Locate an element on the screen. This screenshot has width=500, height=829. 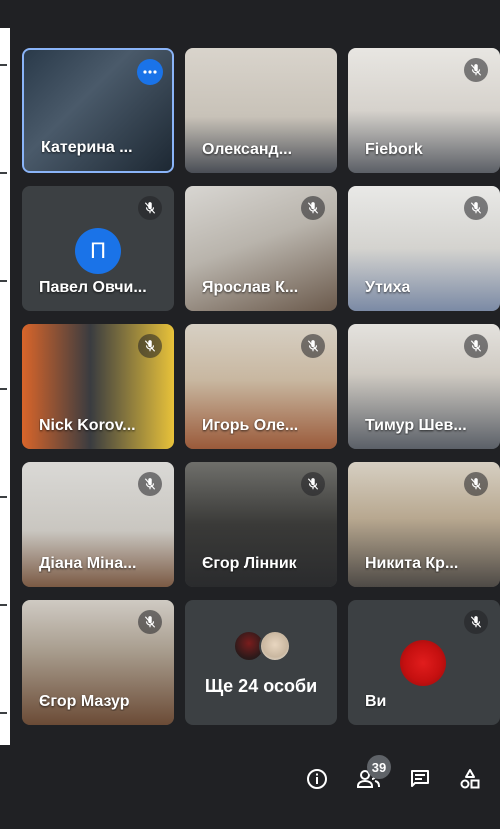
more-participants-avatars is located at coordinates (263, 647).